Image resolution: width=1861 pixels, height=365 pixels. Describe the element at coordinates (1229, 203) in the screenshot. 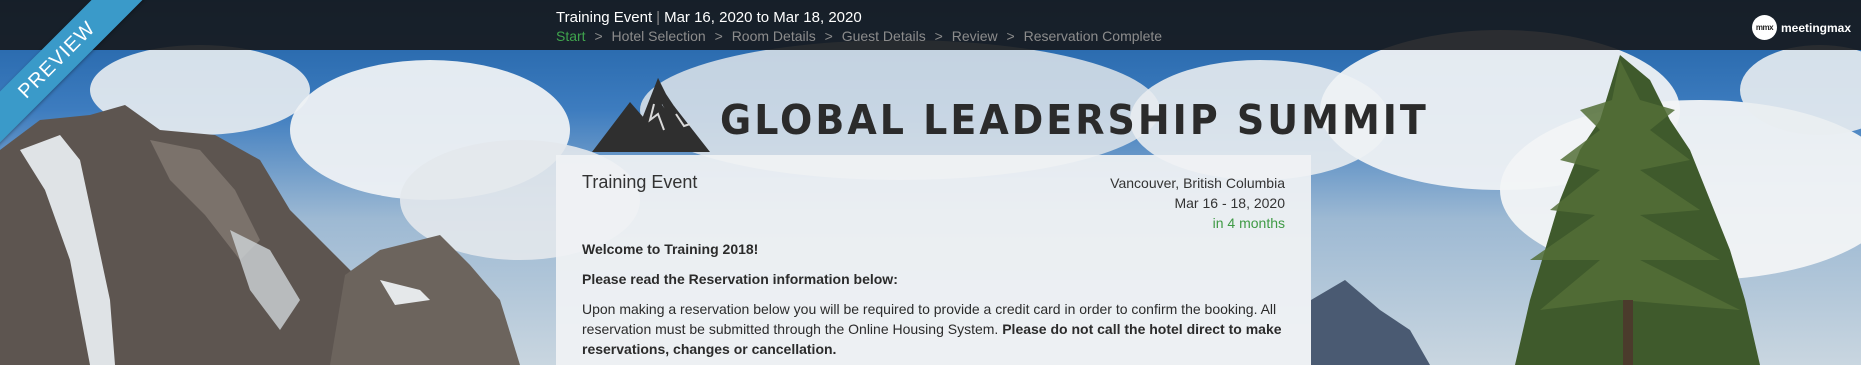

I see `event-dates: Mar 16 - 18, 2020` at that location.